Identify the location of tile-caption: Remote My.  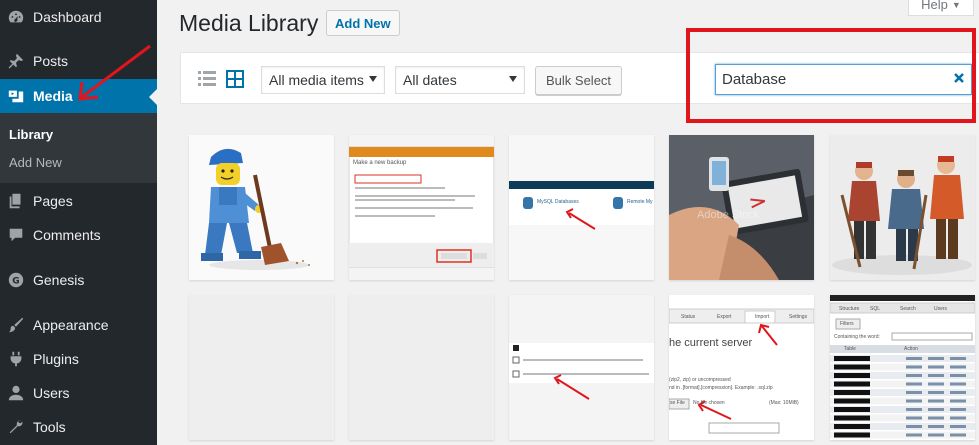
(640, 202).